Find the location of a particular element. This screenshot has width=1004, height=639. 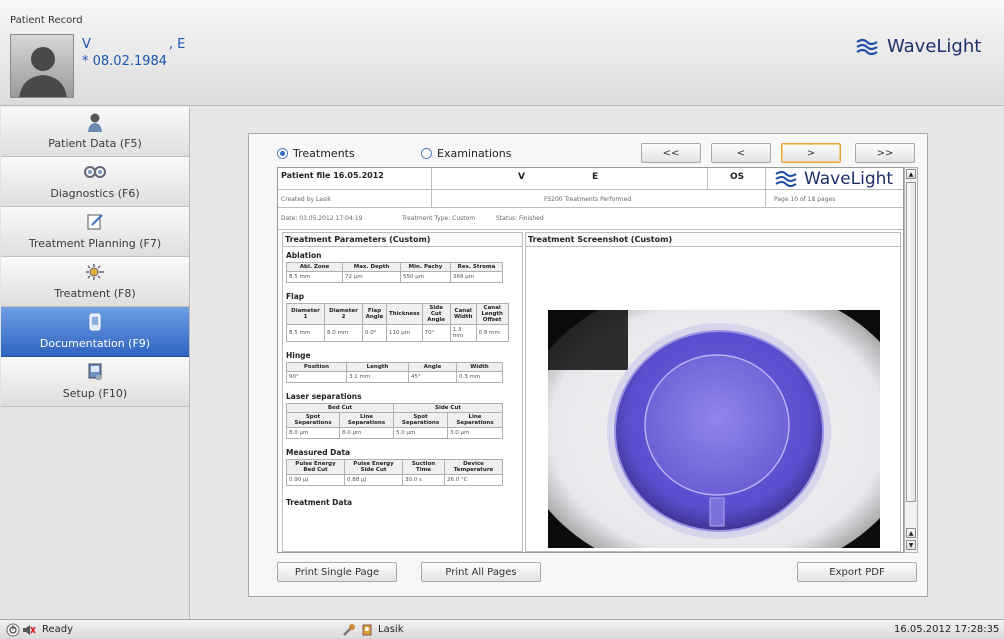

document-scrollbar: ▲ ▲ ▼ is located at coordinates (911, 360).